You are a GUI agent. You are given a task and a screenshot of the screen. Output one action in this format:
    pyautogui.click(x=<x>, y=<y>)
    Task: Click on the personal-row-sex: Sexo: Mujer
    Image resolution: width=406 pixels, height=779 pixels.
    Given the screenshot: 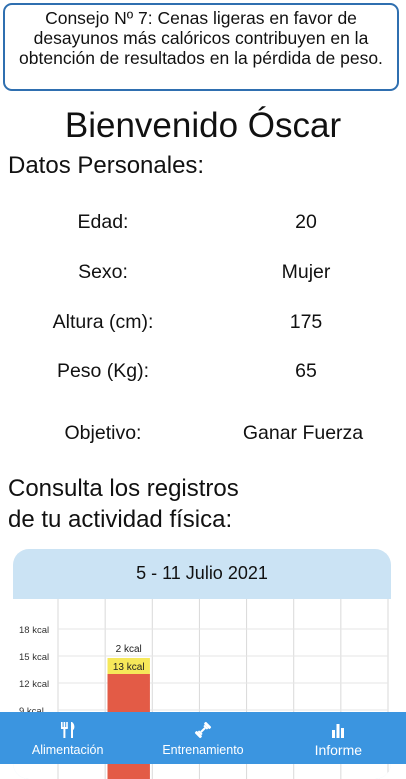 What is the action you would take?
    pyautogui.click(x=203, y=272)
    